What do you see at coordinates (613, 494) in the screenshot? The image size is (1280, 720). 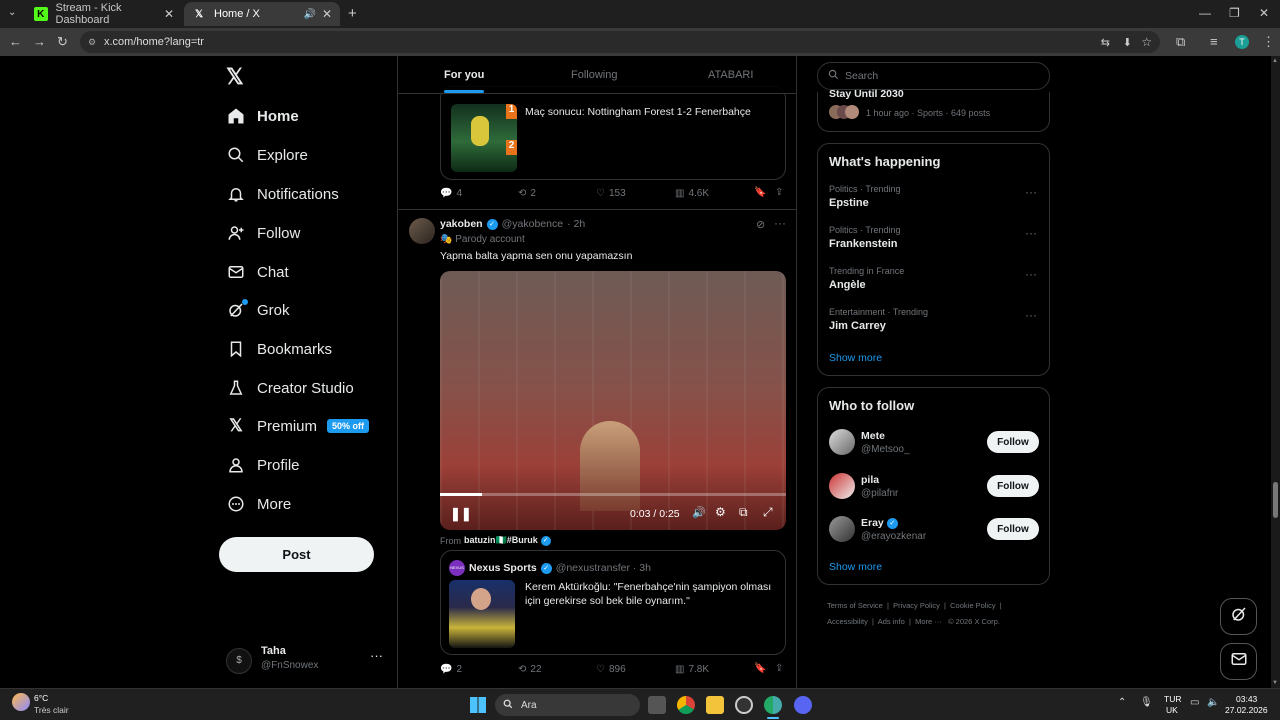 I see `video-scrubber` at bounding box center [613, 494].